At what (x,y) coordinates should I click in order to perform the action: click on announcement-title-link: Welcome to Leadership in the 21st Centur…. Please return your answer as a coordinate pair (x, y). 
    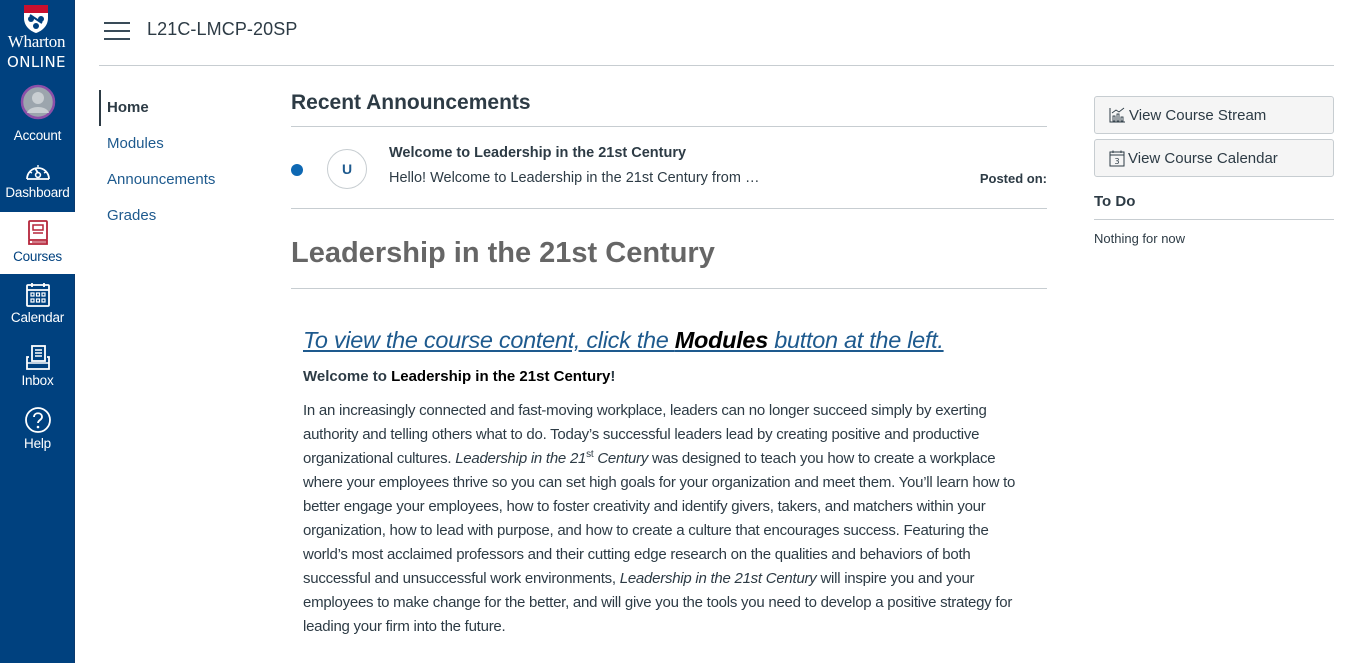
    Looking at the image, I should click on (537, 153).